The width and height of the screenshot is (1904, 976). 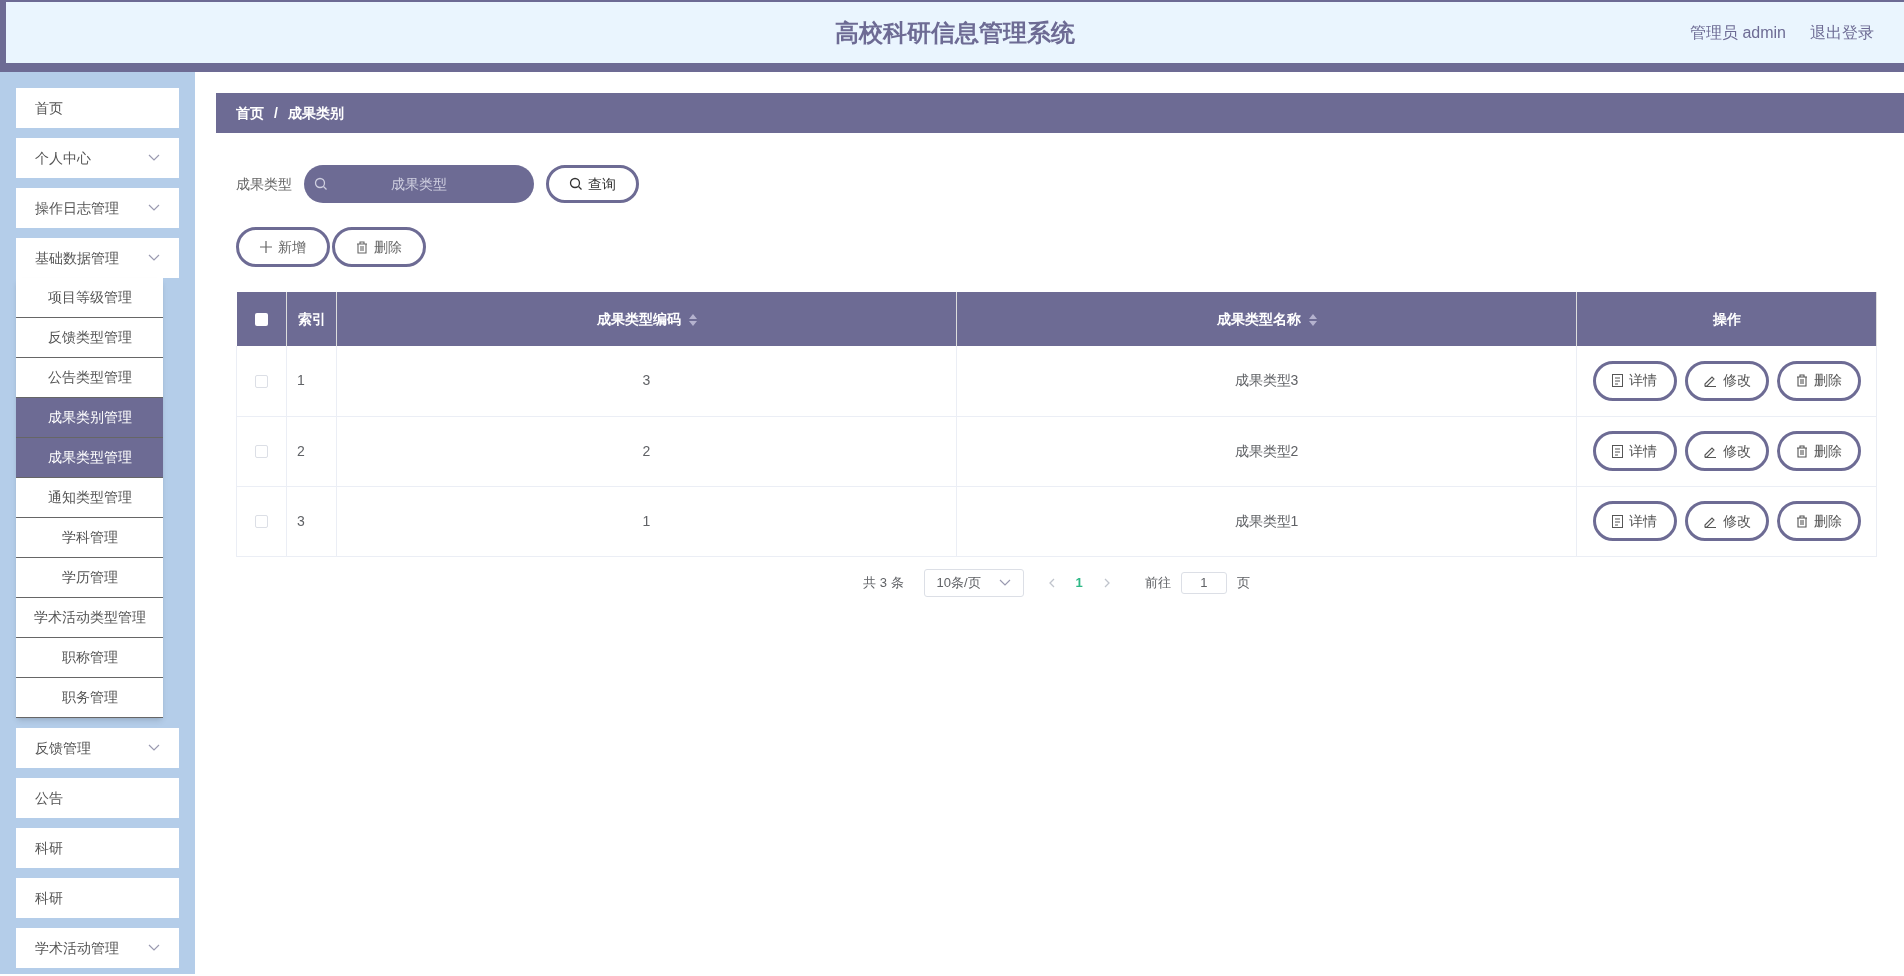 What do you see at coordinates (89, 698) in the screenshot?
I see `submenu-item: 职务管理` at bounding box center [89, 698].